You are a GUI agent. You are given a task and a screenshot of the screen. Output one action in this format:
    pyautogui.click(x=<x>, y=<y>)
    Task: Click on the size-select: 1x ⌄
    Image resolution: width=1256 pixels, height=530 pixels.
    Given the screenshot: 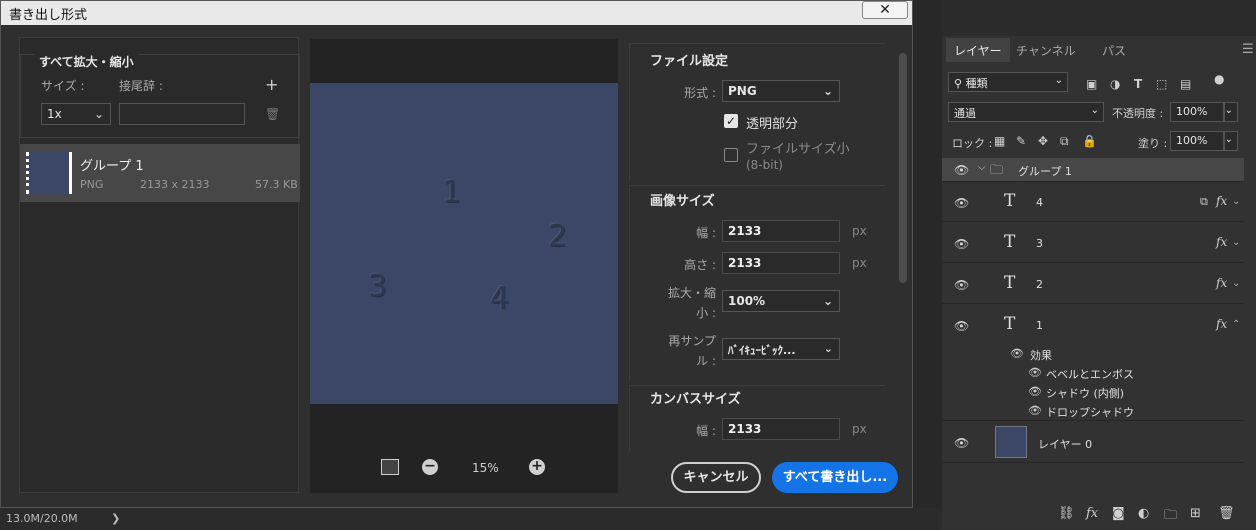 What is the action you would take?
    pyautogui.click(x=76, y=114)
    